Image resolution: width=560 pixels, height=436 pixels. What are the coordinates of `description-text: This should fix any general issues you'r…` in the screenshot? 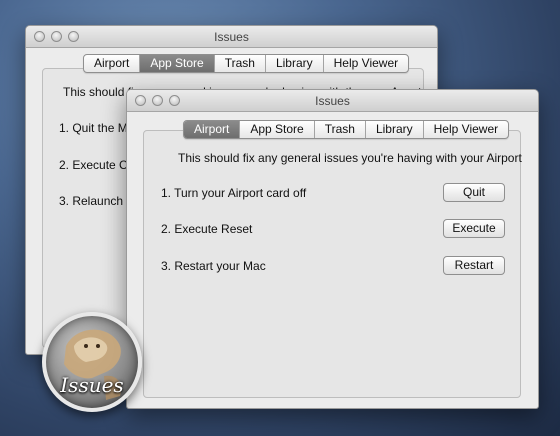 It's located at (350, 158).